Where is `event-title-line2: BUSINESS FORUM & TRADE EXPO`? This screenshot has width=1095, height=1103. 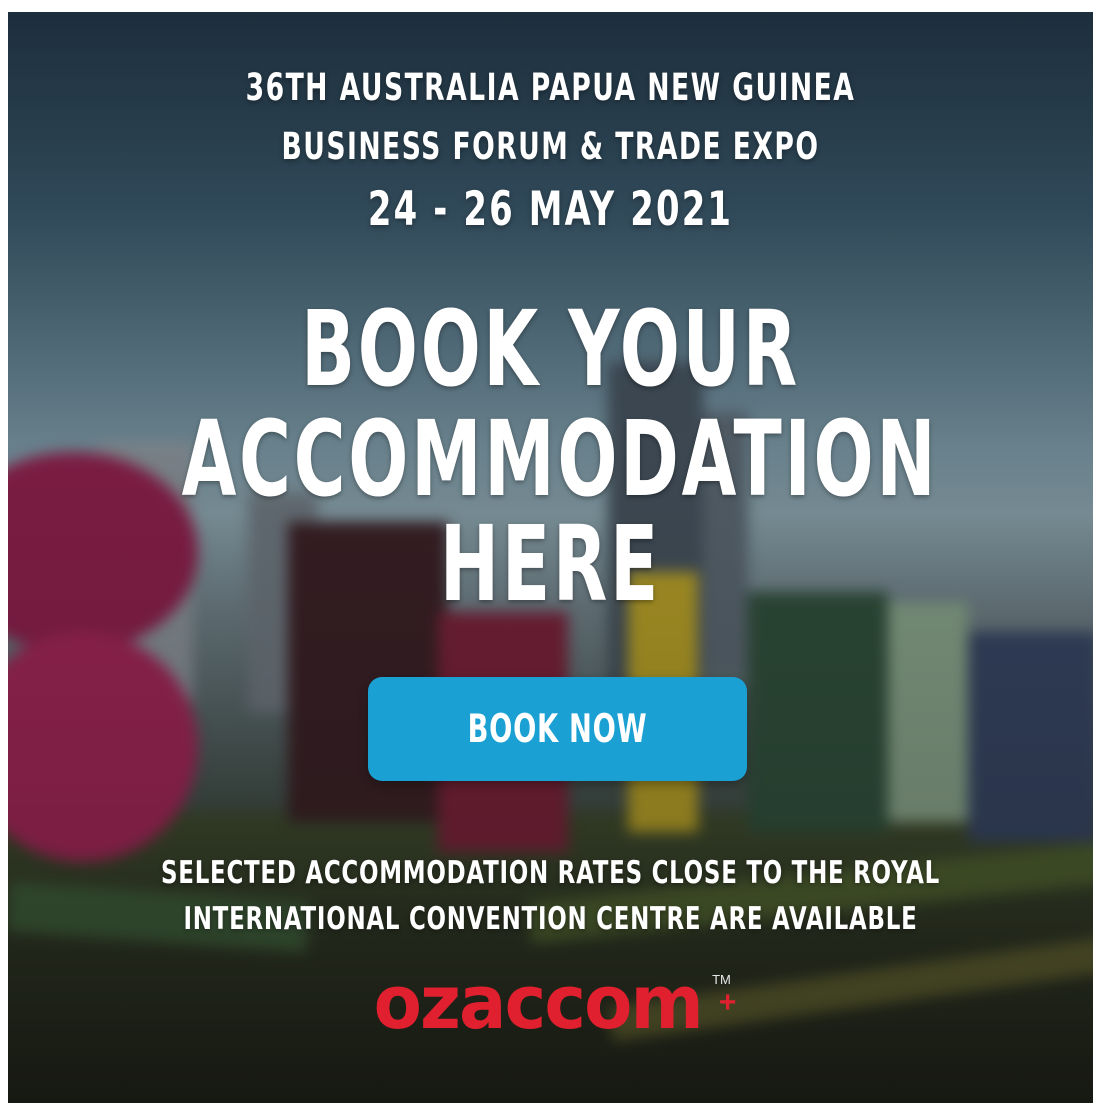
event-title-line2: BUSINESS FORUM & TRADE EXPO is located at coordinates (550, 146).